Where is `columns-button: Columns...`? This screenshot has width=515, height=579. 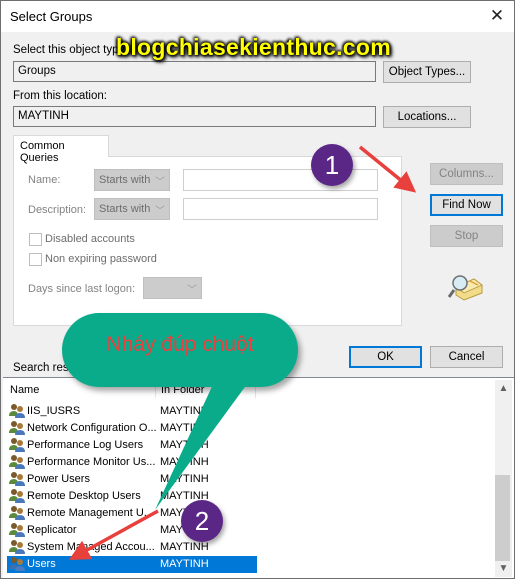
columns-button: Columns... is located at coordinates (466, 174).